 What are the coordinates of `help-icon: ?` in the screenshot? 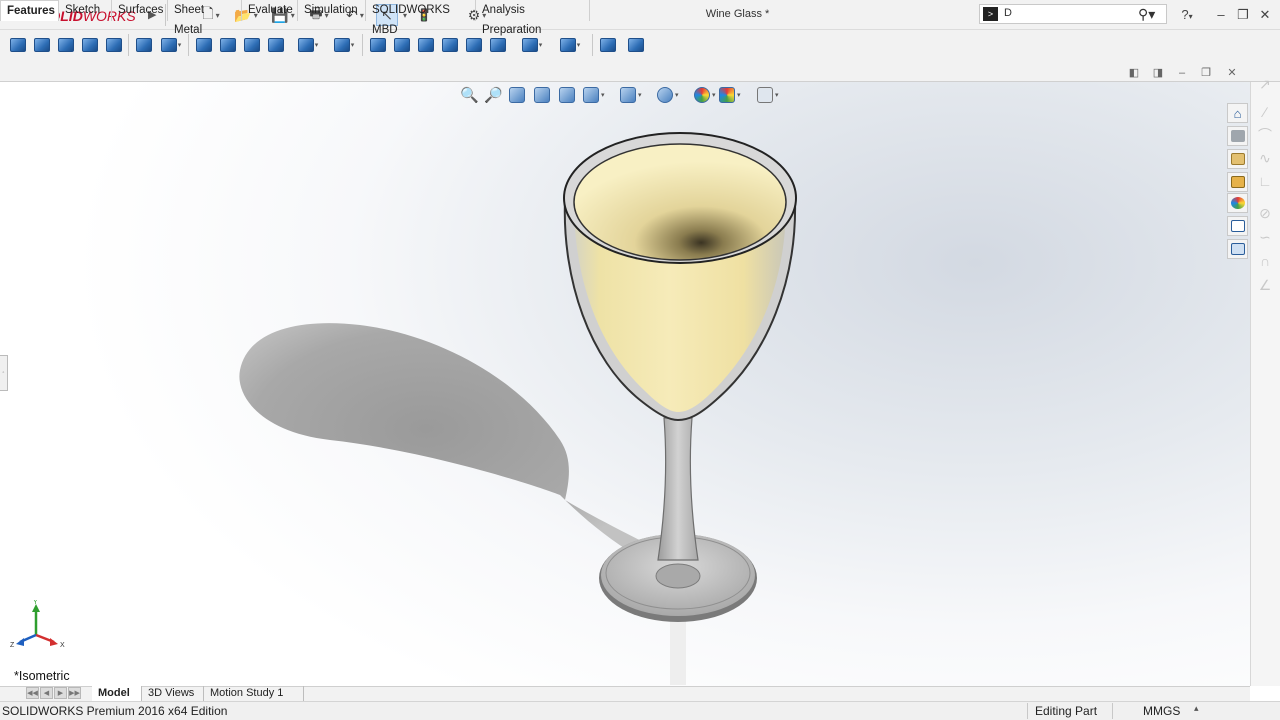 It's located at (1185, 14).